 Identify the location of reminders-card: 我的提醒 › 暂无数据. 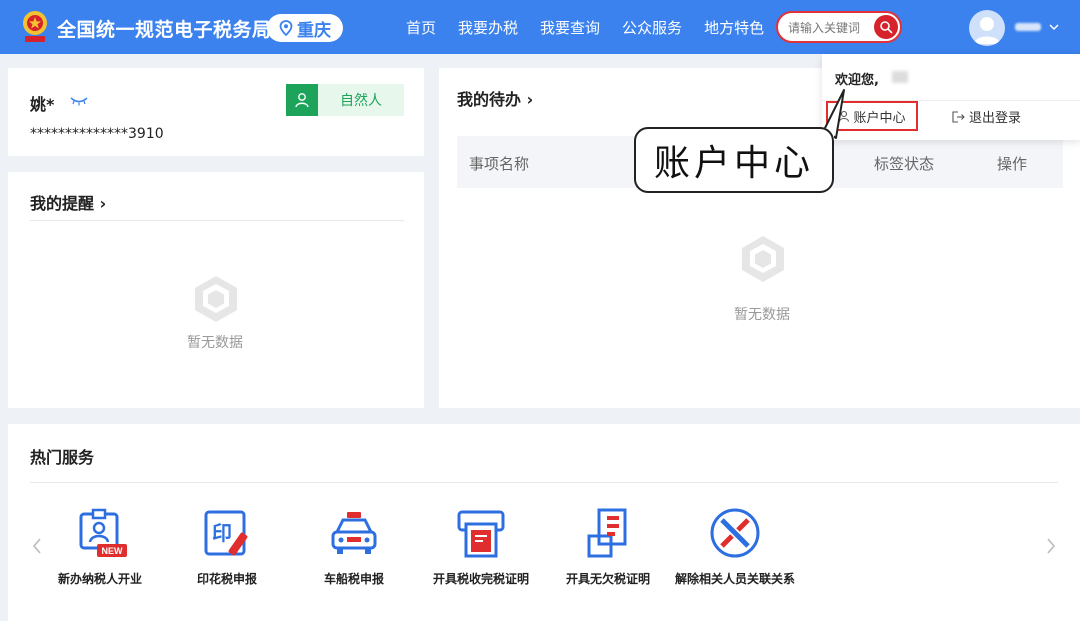
(216, 290).